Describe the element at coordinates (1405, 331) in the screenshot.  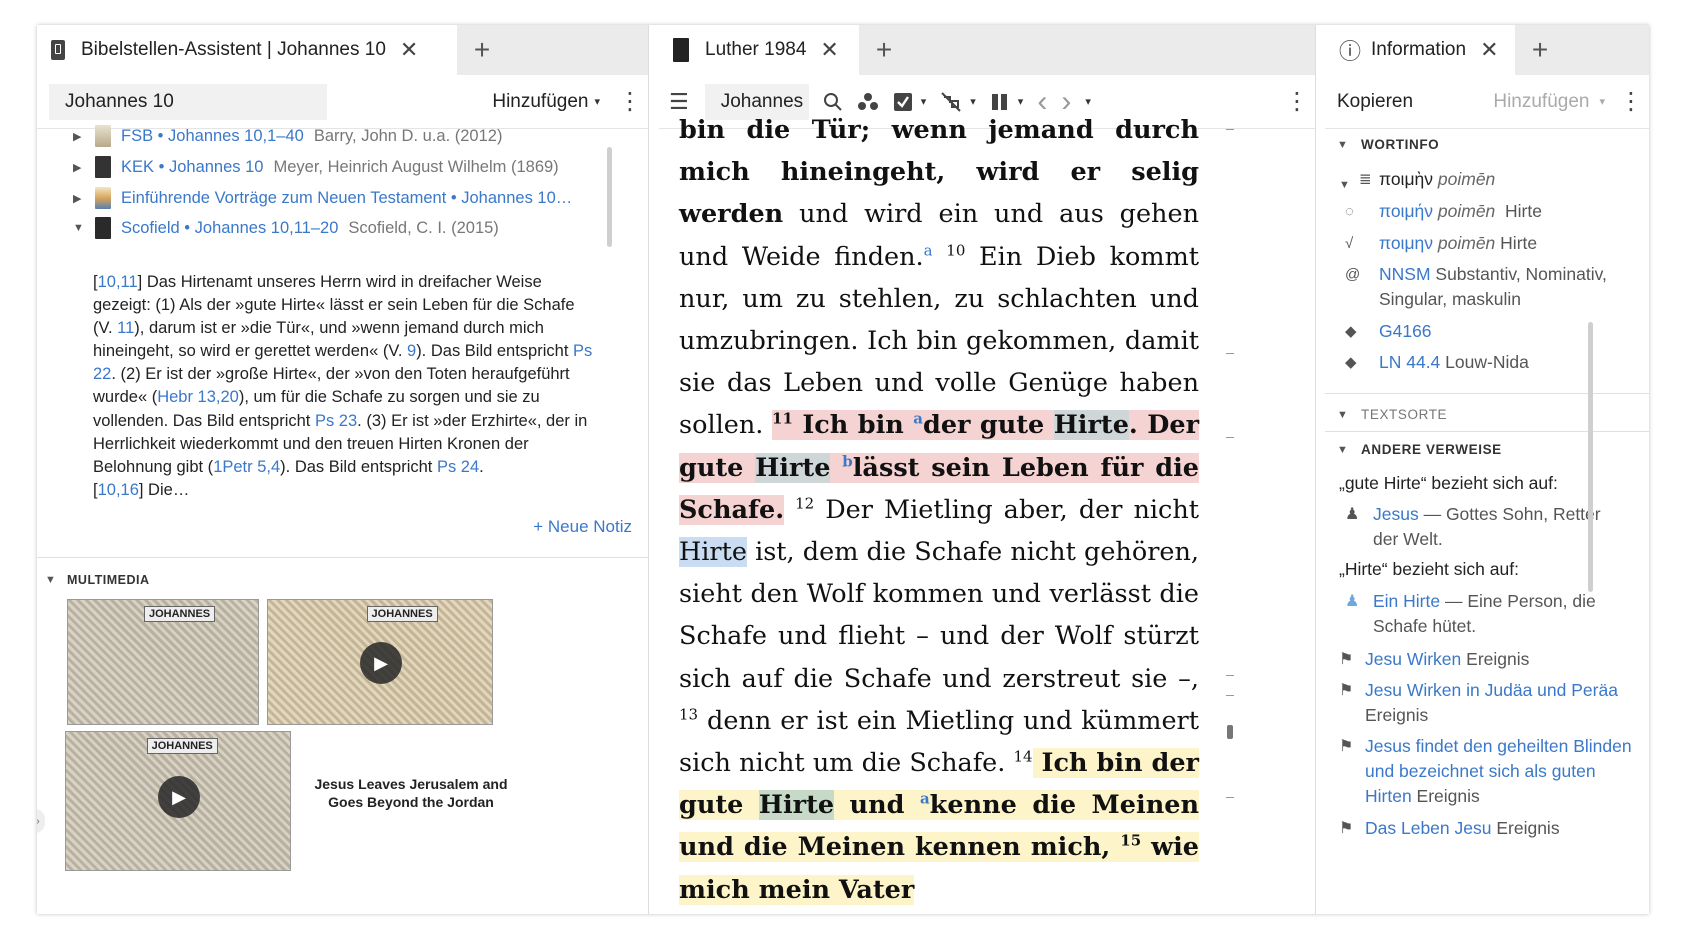
I see `strong-number-link: G4166` at that location.